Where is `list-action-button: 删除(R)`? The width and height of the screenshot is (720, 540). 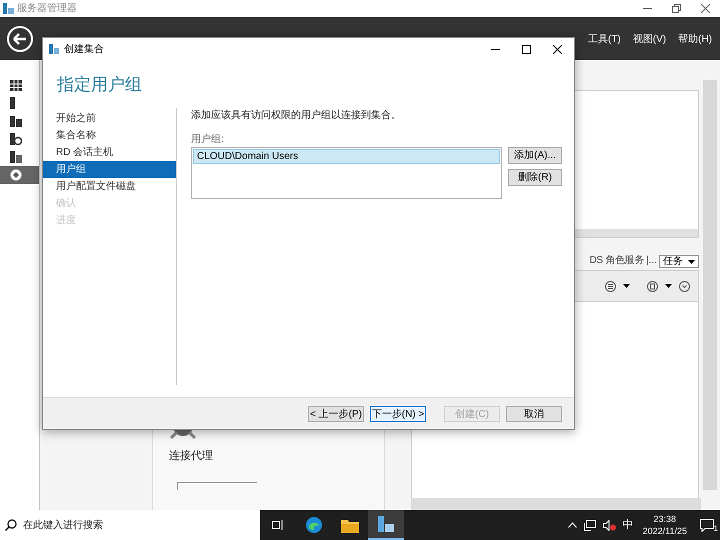 list-action-button: 删除(R) is located at coordinates (535, 177).